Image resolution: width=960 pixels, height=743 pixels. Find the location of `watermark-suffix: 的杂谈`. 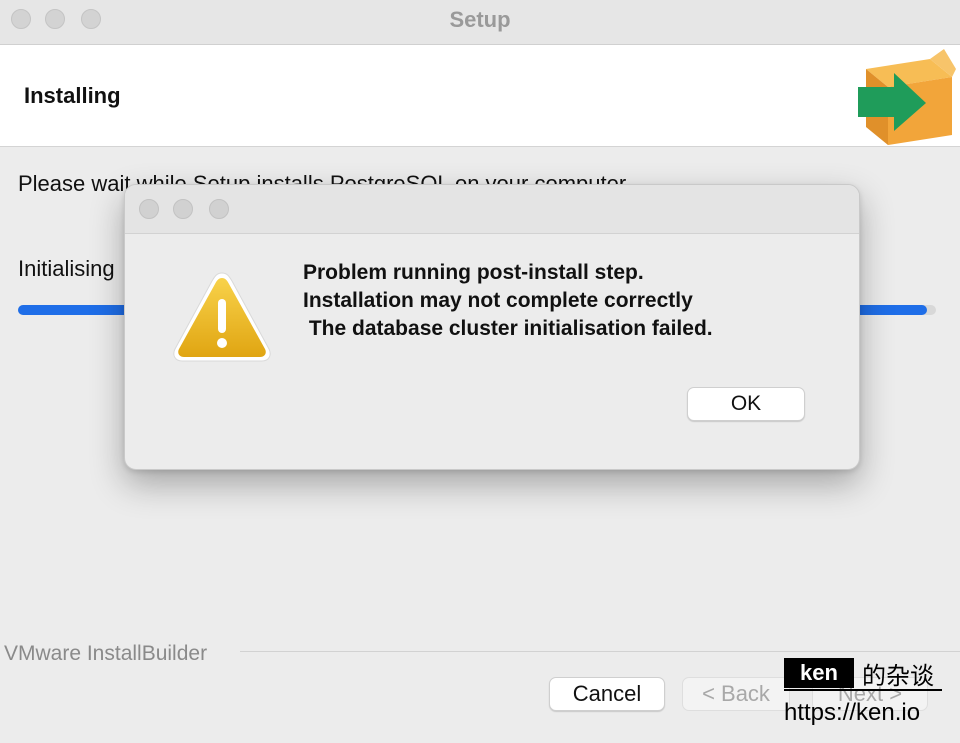

watermark-suffix: 的杂谈 is located at coordinates (898, 676).